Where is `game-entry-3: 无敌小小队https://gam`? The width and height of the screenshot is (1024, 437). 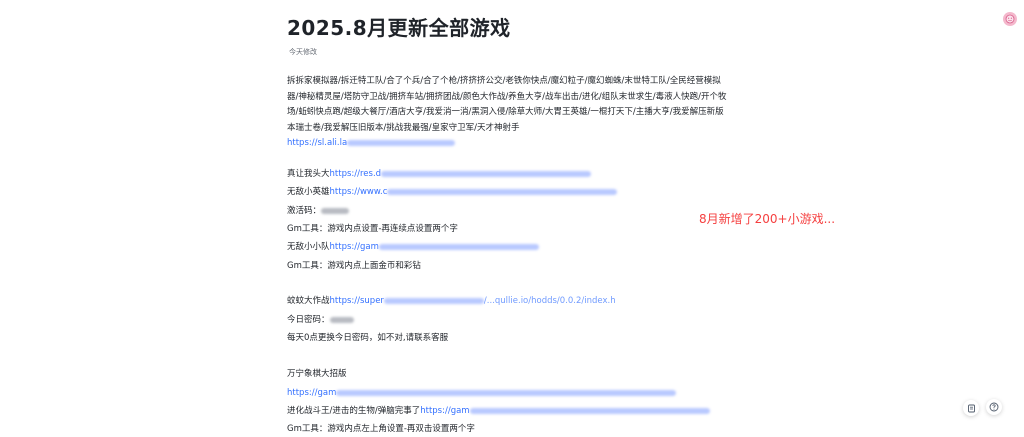 game-entry-3: 无敌小小队https://gam is located at coordinates (413, 247).